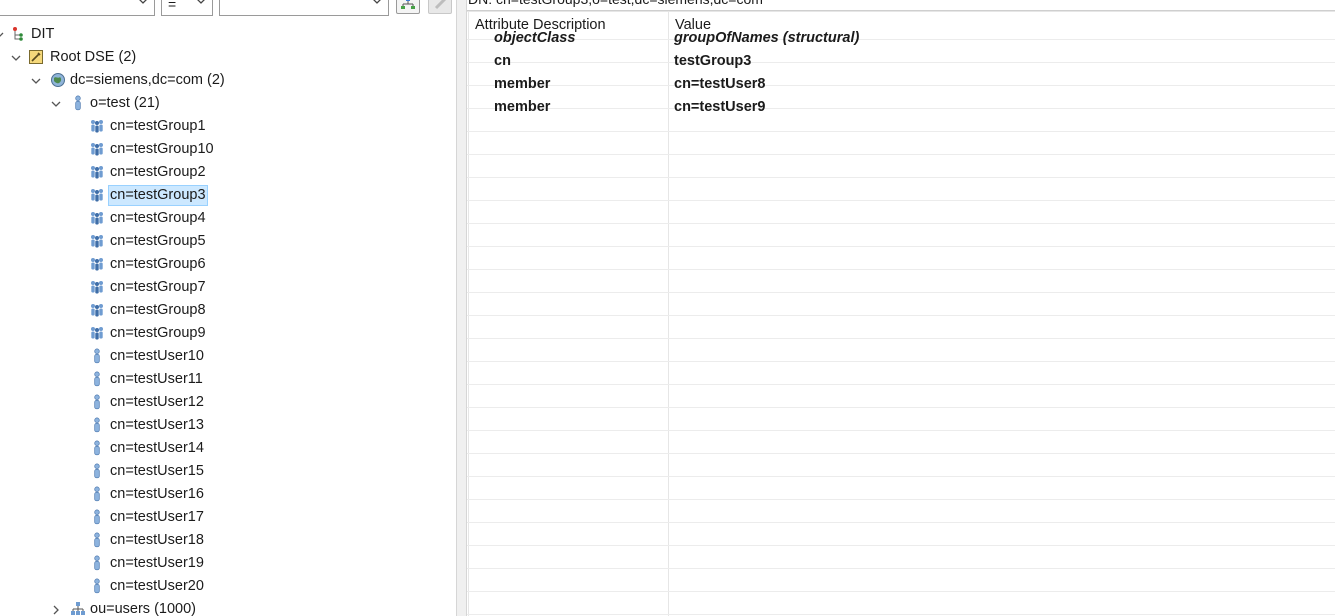 The width and height of the screenshot is (1335, 616). I want to click on tree-item-label: o=test (21), so click(125, 103).